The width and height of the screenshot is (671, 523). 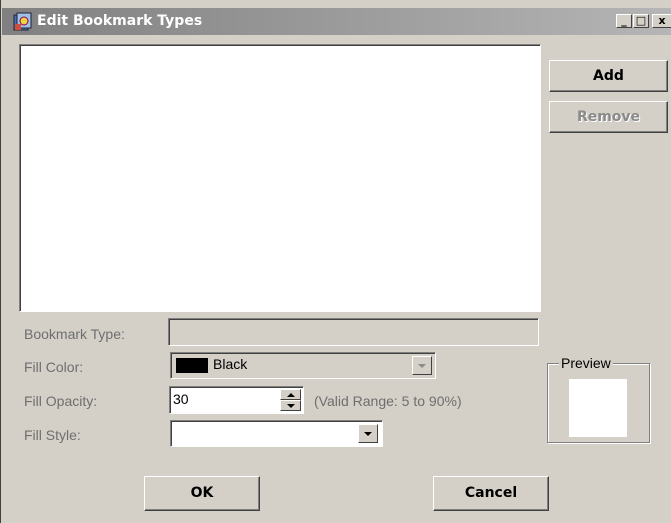 What do you see at coordinates (74, 334) in the screenshot?
I see `bookmark-type-label: Bookmark Type:` at bounding box center [74, 334].